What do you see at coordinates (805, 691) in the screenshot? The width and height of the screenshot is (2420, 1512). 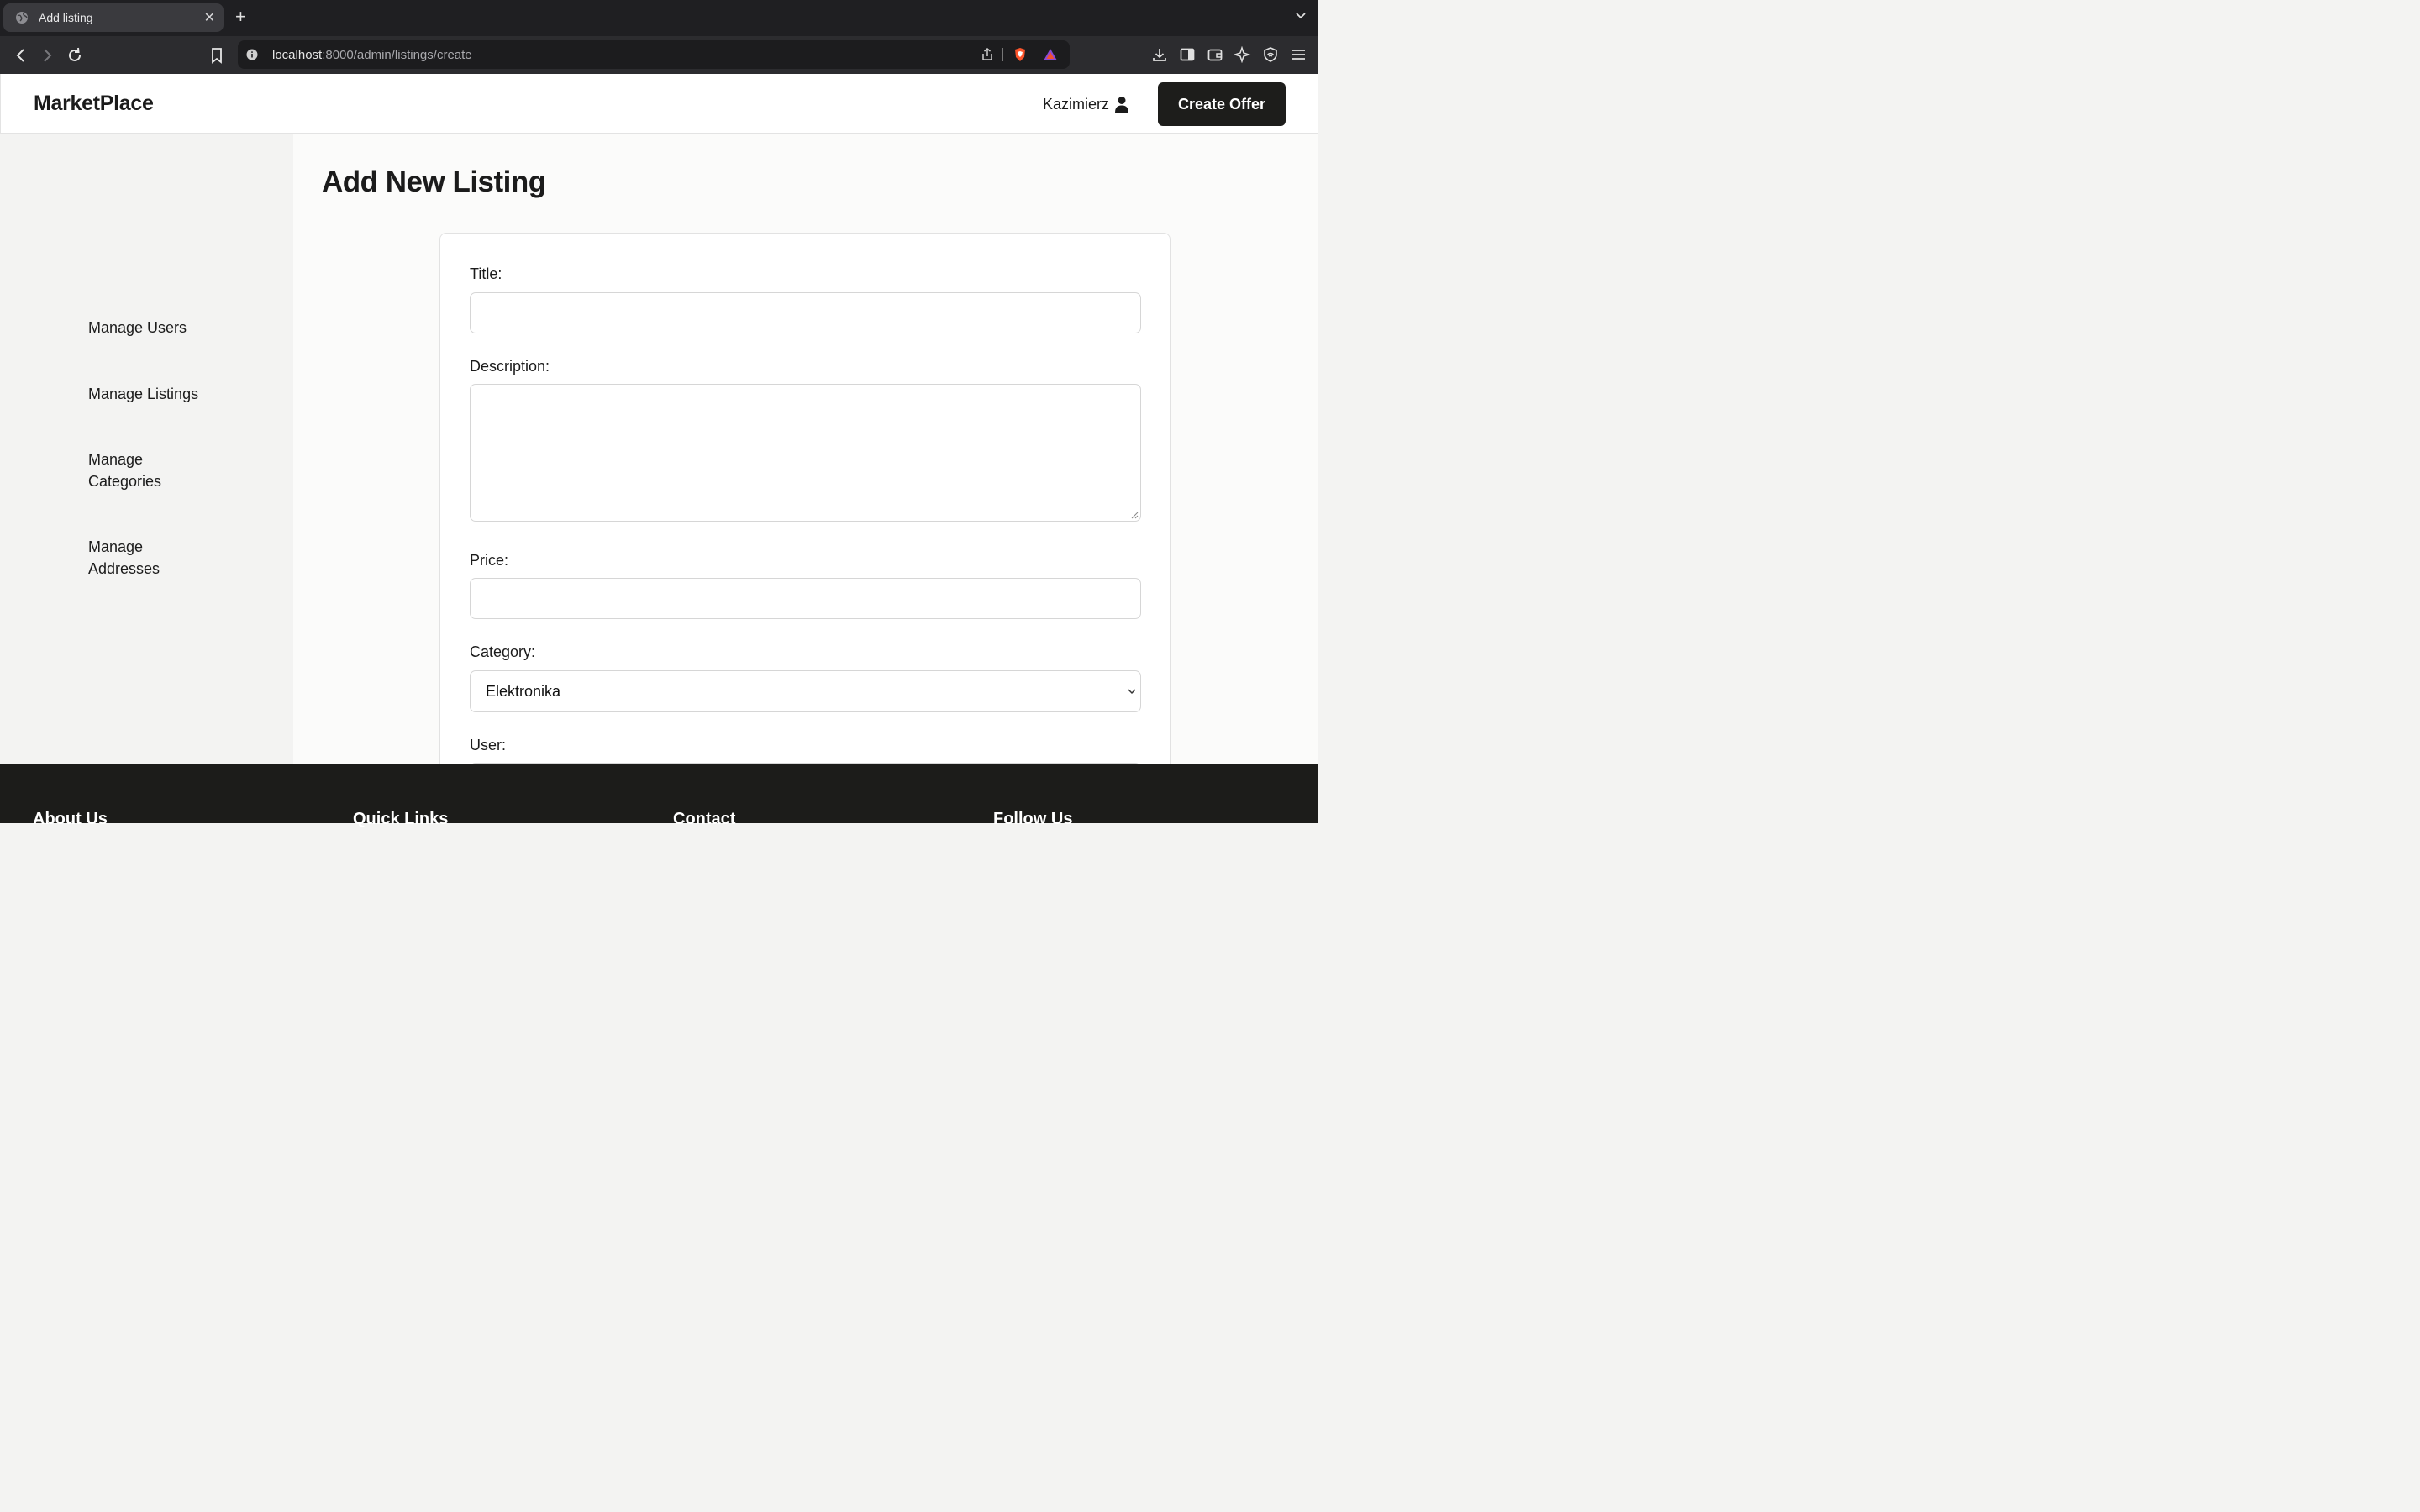 I see `category-select: Elektronika` at bounding box center [805, 691].